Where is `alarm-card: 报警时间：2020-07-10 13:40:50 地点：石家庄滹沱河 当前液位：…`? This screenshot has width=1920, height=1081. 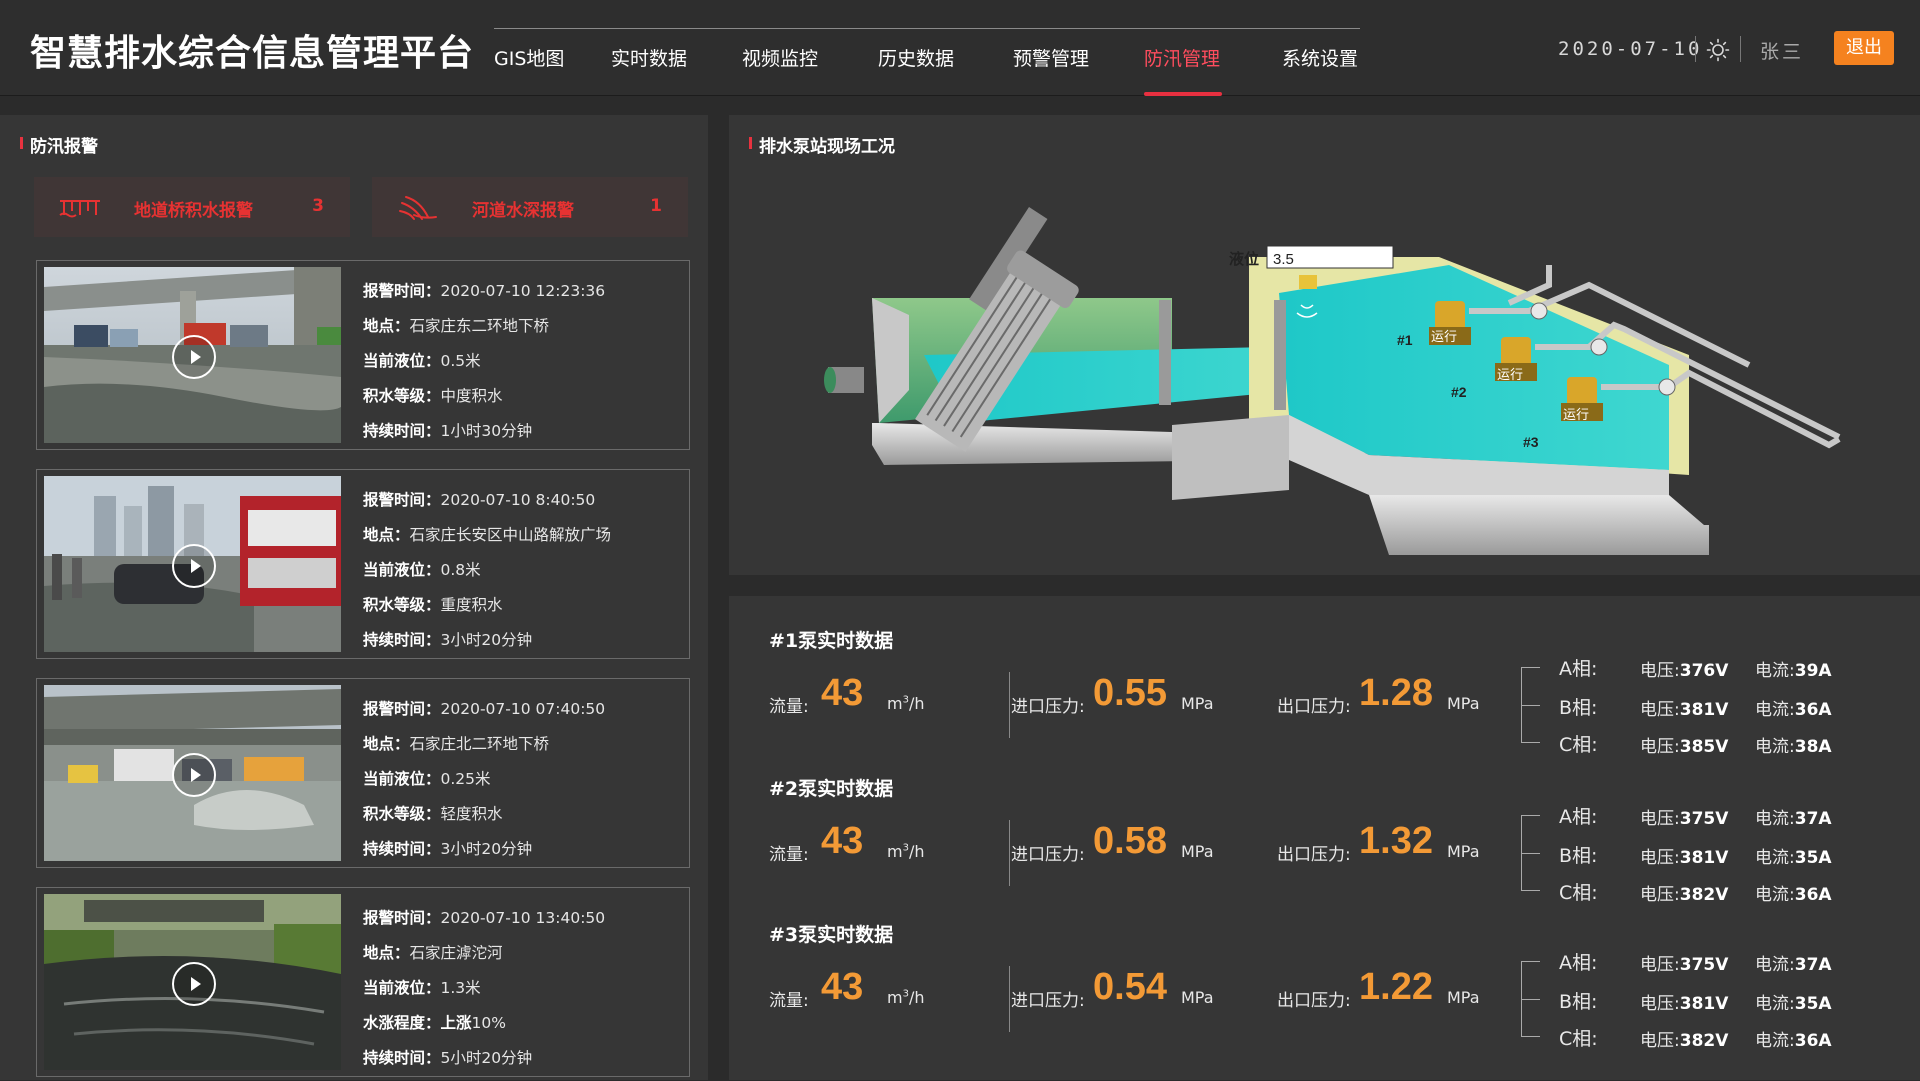
alarm-card: 报警时间：2020-07-10 13:40:50 地点：石家庄滹沱河 当前液位：… is located at coordinates (363, 982).